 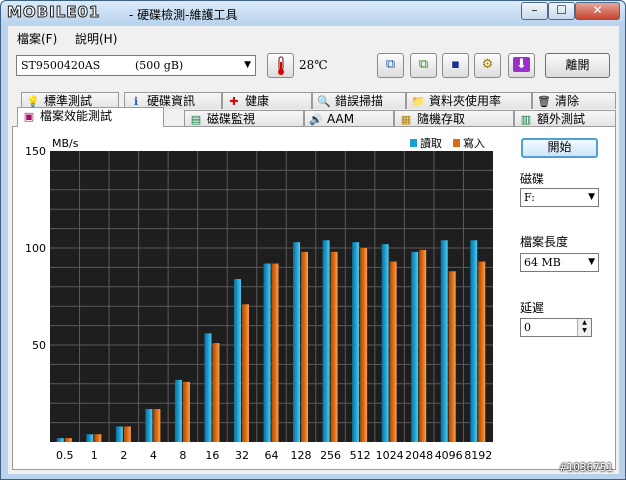 I want to click on copy-icon: ⧉, so click(x=390, y=64).